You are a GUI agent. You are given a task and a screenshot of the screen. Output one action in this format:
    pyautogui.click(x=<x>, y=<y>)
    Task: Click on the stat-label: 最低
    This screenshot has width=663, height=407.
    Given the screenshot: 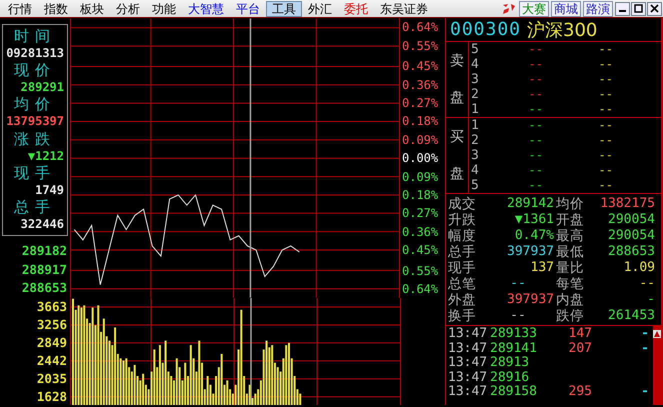 What is the action you would take?
    pyautogui.click(x=570, y=252)
    